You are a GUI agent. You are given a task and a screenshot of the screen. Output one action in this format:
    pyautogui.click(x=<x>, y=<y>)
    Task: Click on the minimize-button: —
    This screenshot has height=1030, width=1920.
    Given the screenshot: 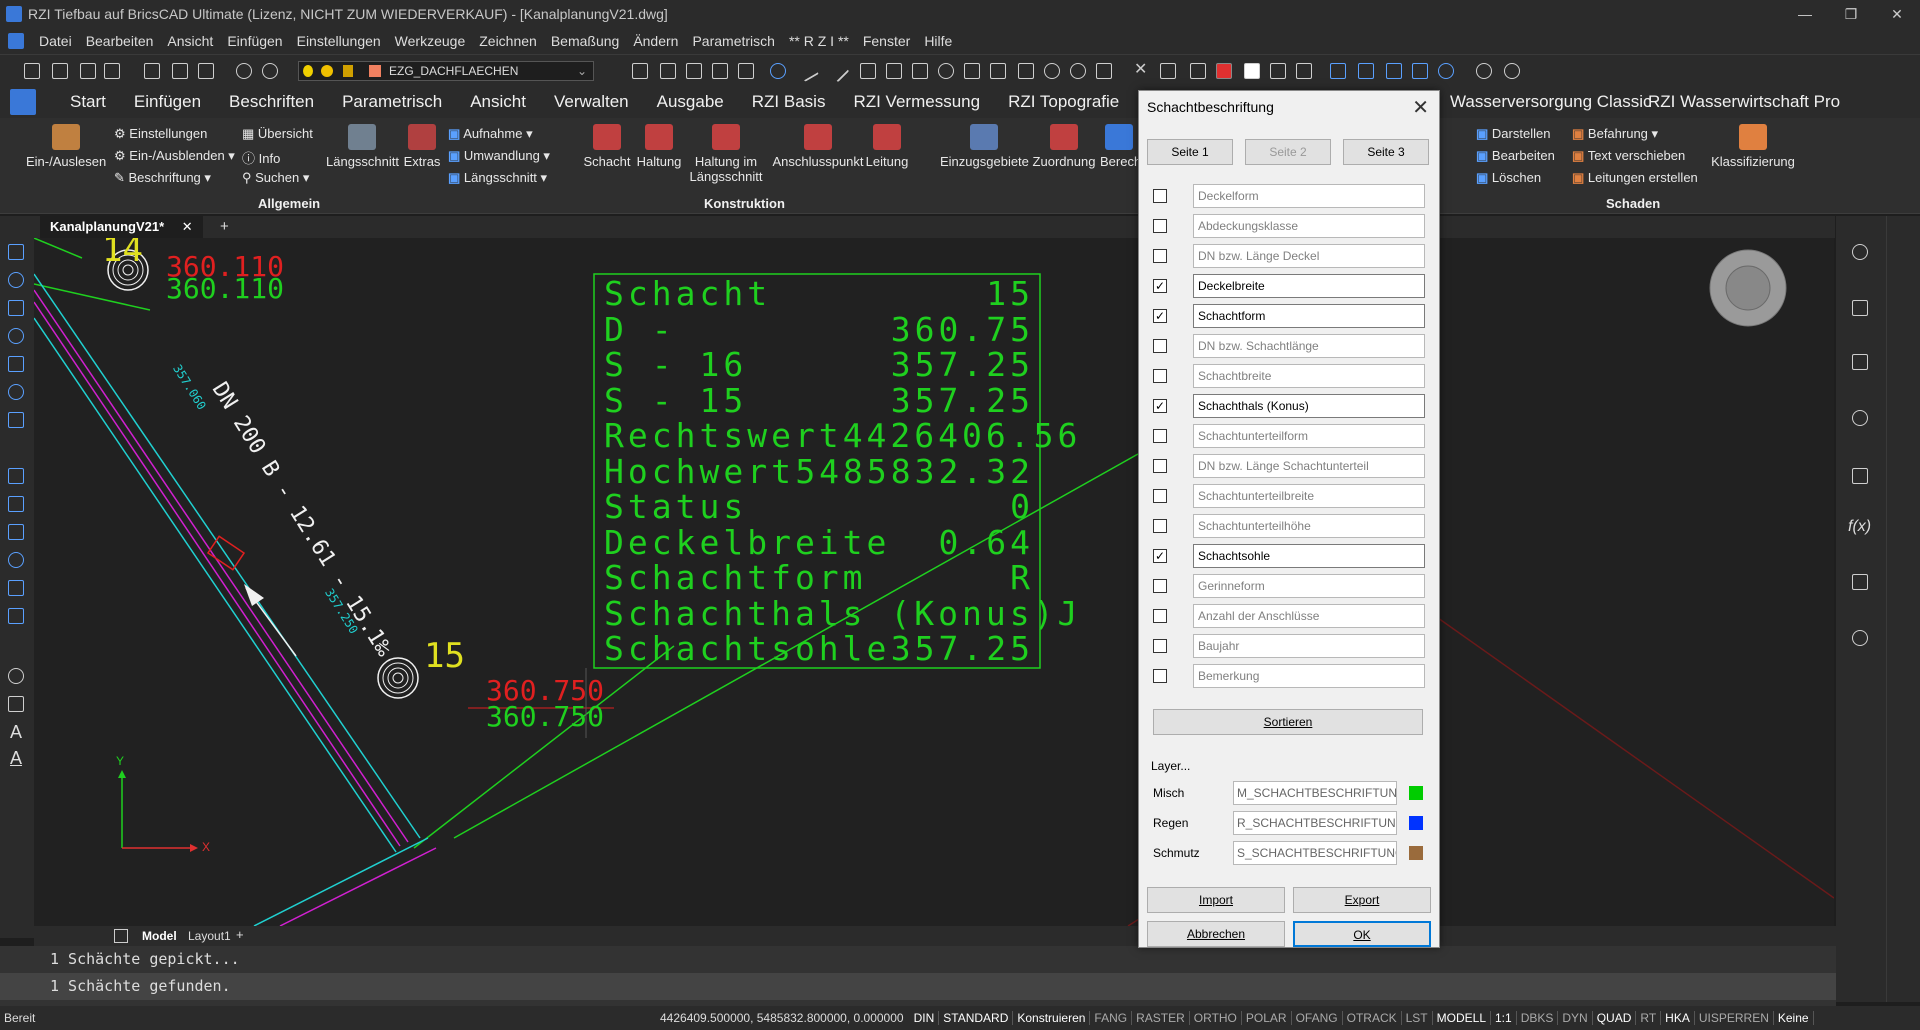 What is the action you would take?
    pyautogui.click(x=1805, y=14)
    